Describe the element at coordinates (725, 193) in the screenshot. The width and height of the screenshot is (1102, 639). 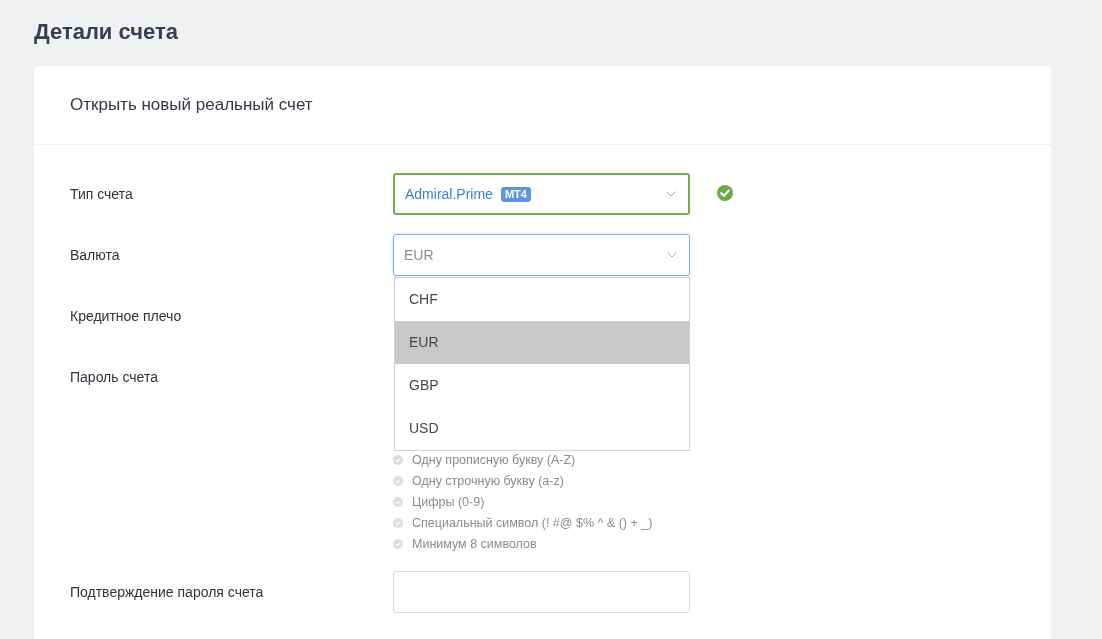
I see `check-circle-icon` at that location.